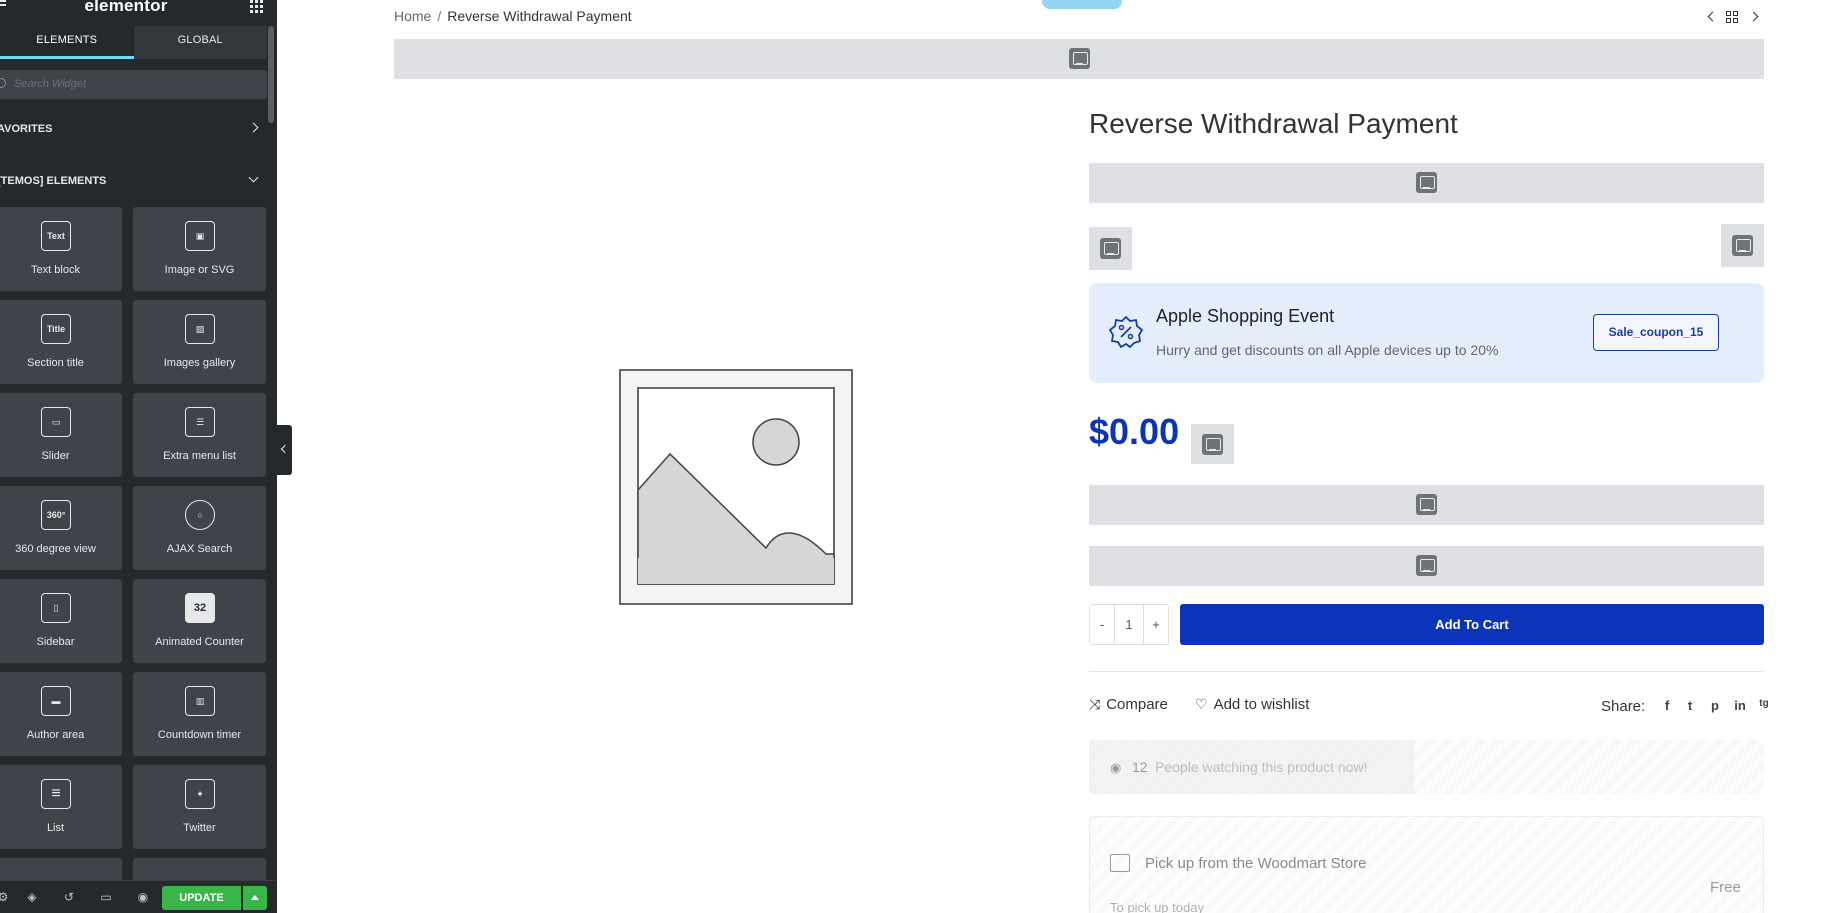 This screenshot has width=1838, height=913. Describe the element at coordinates (32, 897) in the screenshot. I see `navigator-layers-icon: ◈` at that location.